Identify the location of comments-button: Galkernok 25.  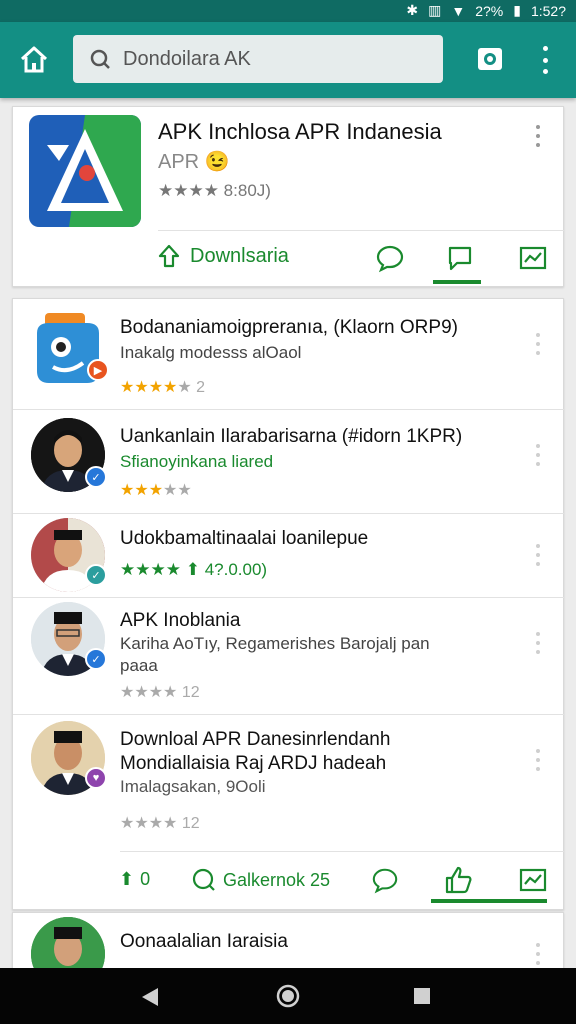
(260, 880).